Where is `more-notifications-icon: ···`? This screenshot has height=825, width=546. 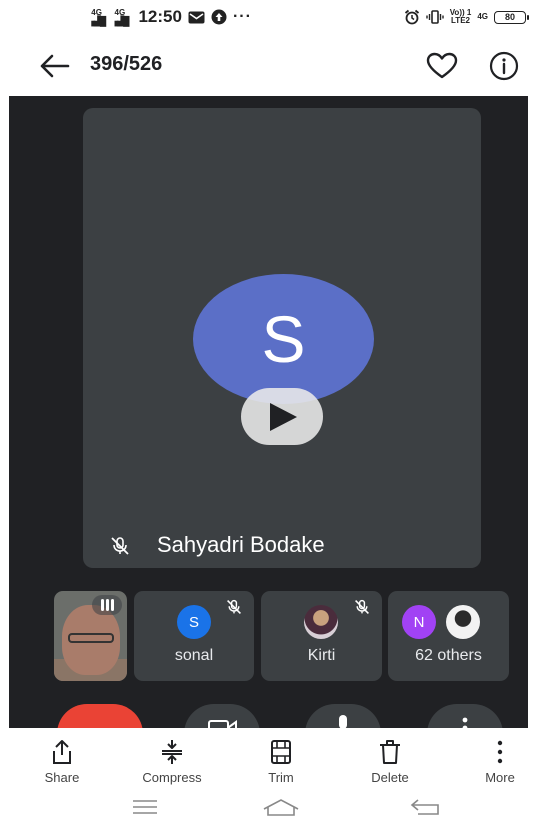
more-notifications-icon: ··· is located at coordinates (242, 16).